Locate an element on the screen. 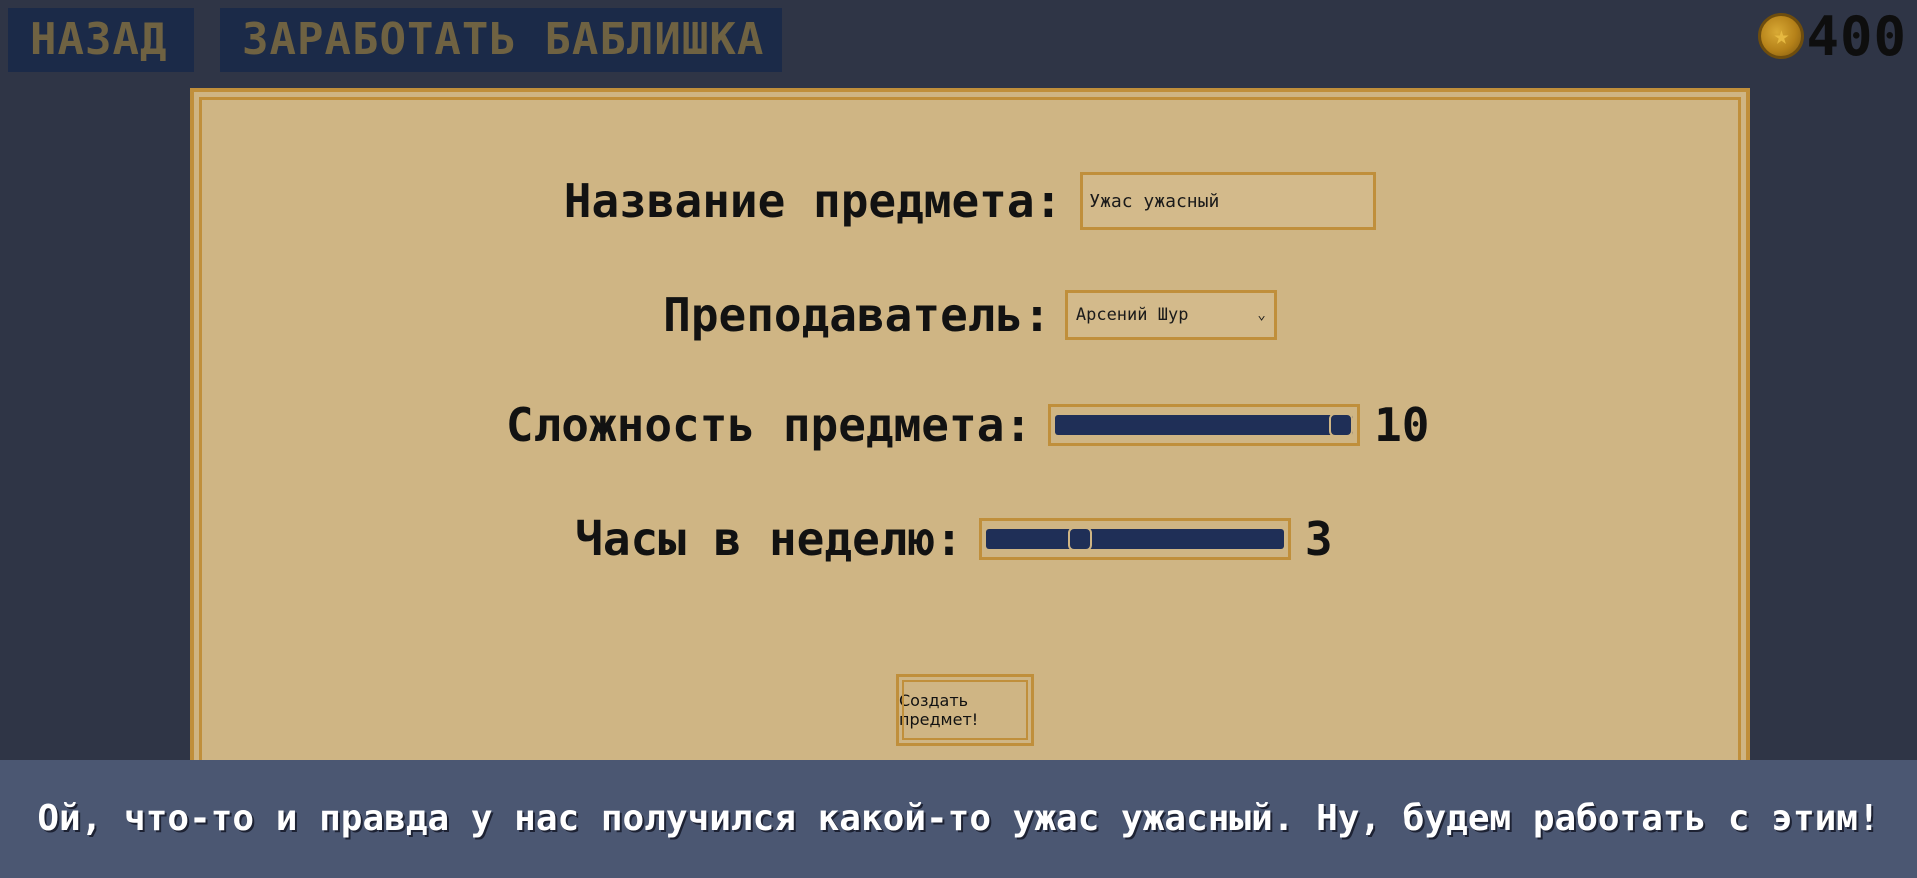  create-button-inner-border is located at coordinates (965, 710).